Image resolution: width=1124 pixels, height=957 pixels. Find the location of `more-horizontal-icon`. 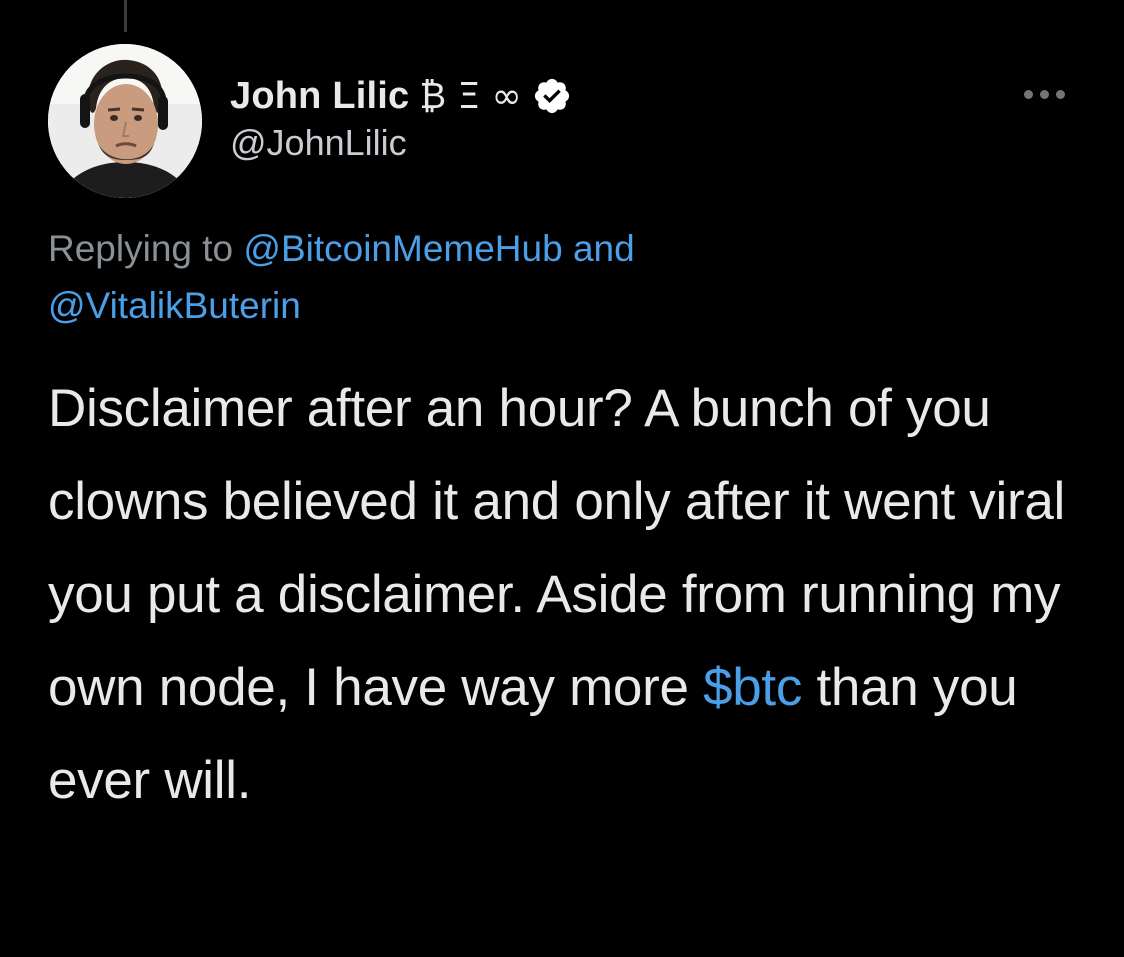

more-horizontal-icon is located at coordinates (1047, 94).